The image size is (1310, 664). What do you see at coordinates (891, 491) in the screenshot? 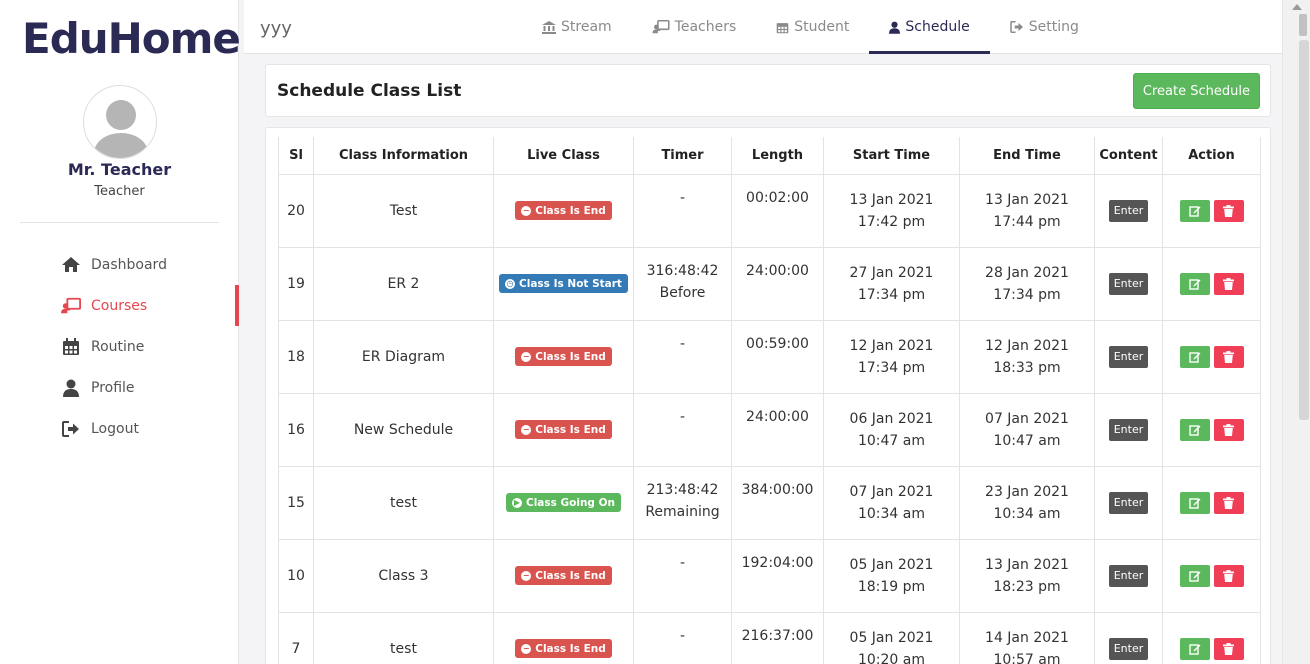
I see `start-date: 07 Jan 2021` at bounding box center [891, 491].